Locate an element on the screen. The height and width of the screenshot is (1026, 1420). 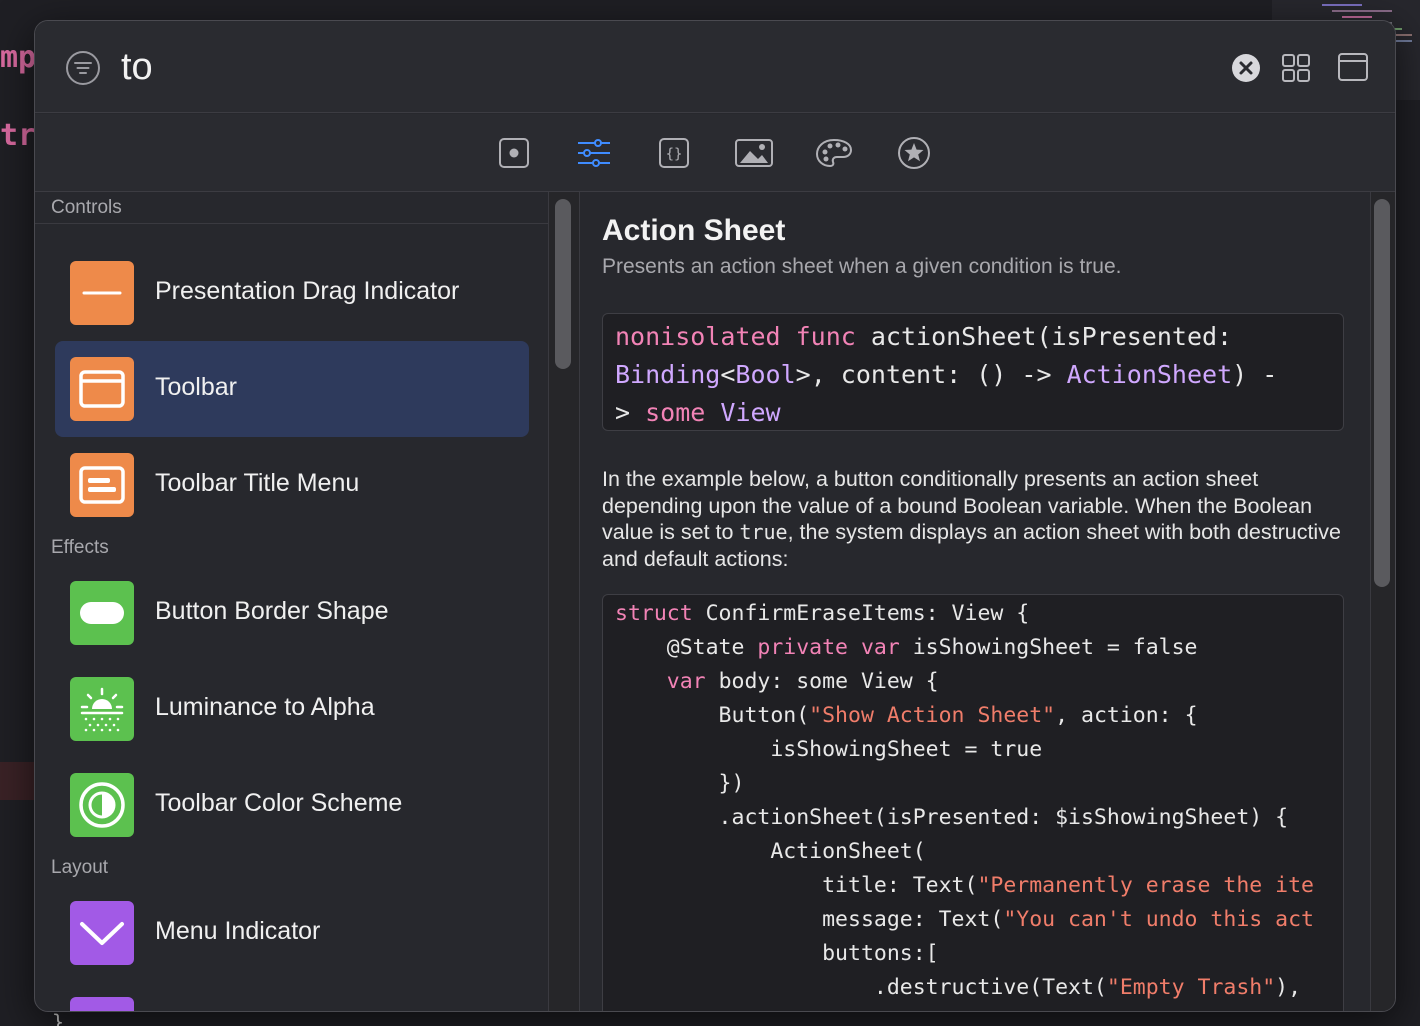
tab-colors is located at coordinates (834, 153).